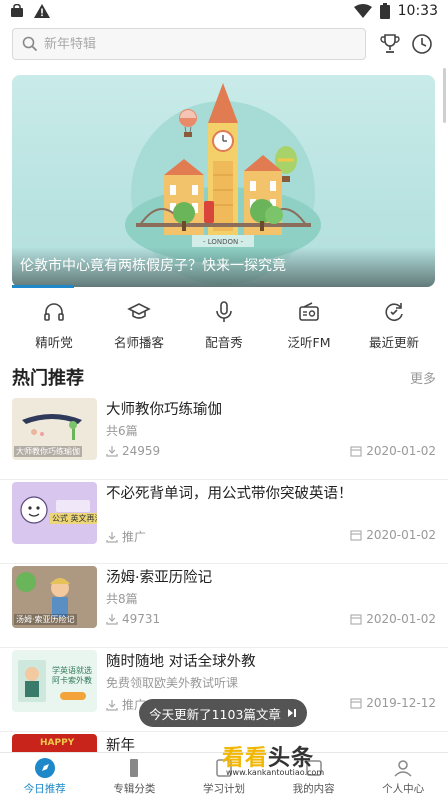 Image resolution: width=448 pixels, height=796 pixels. I want to click on search-input, so click(194, 44).